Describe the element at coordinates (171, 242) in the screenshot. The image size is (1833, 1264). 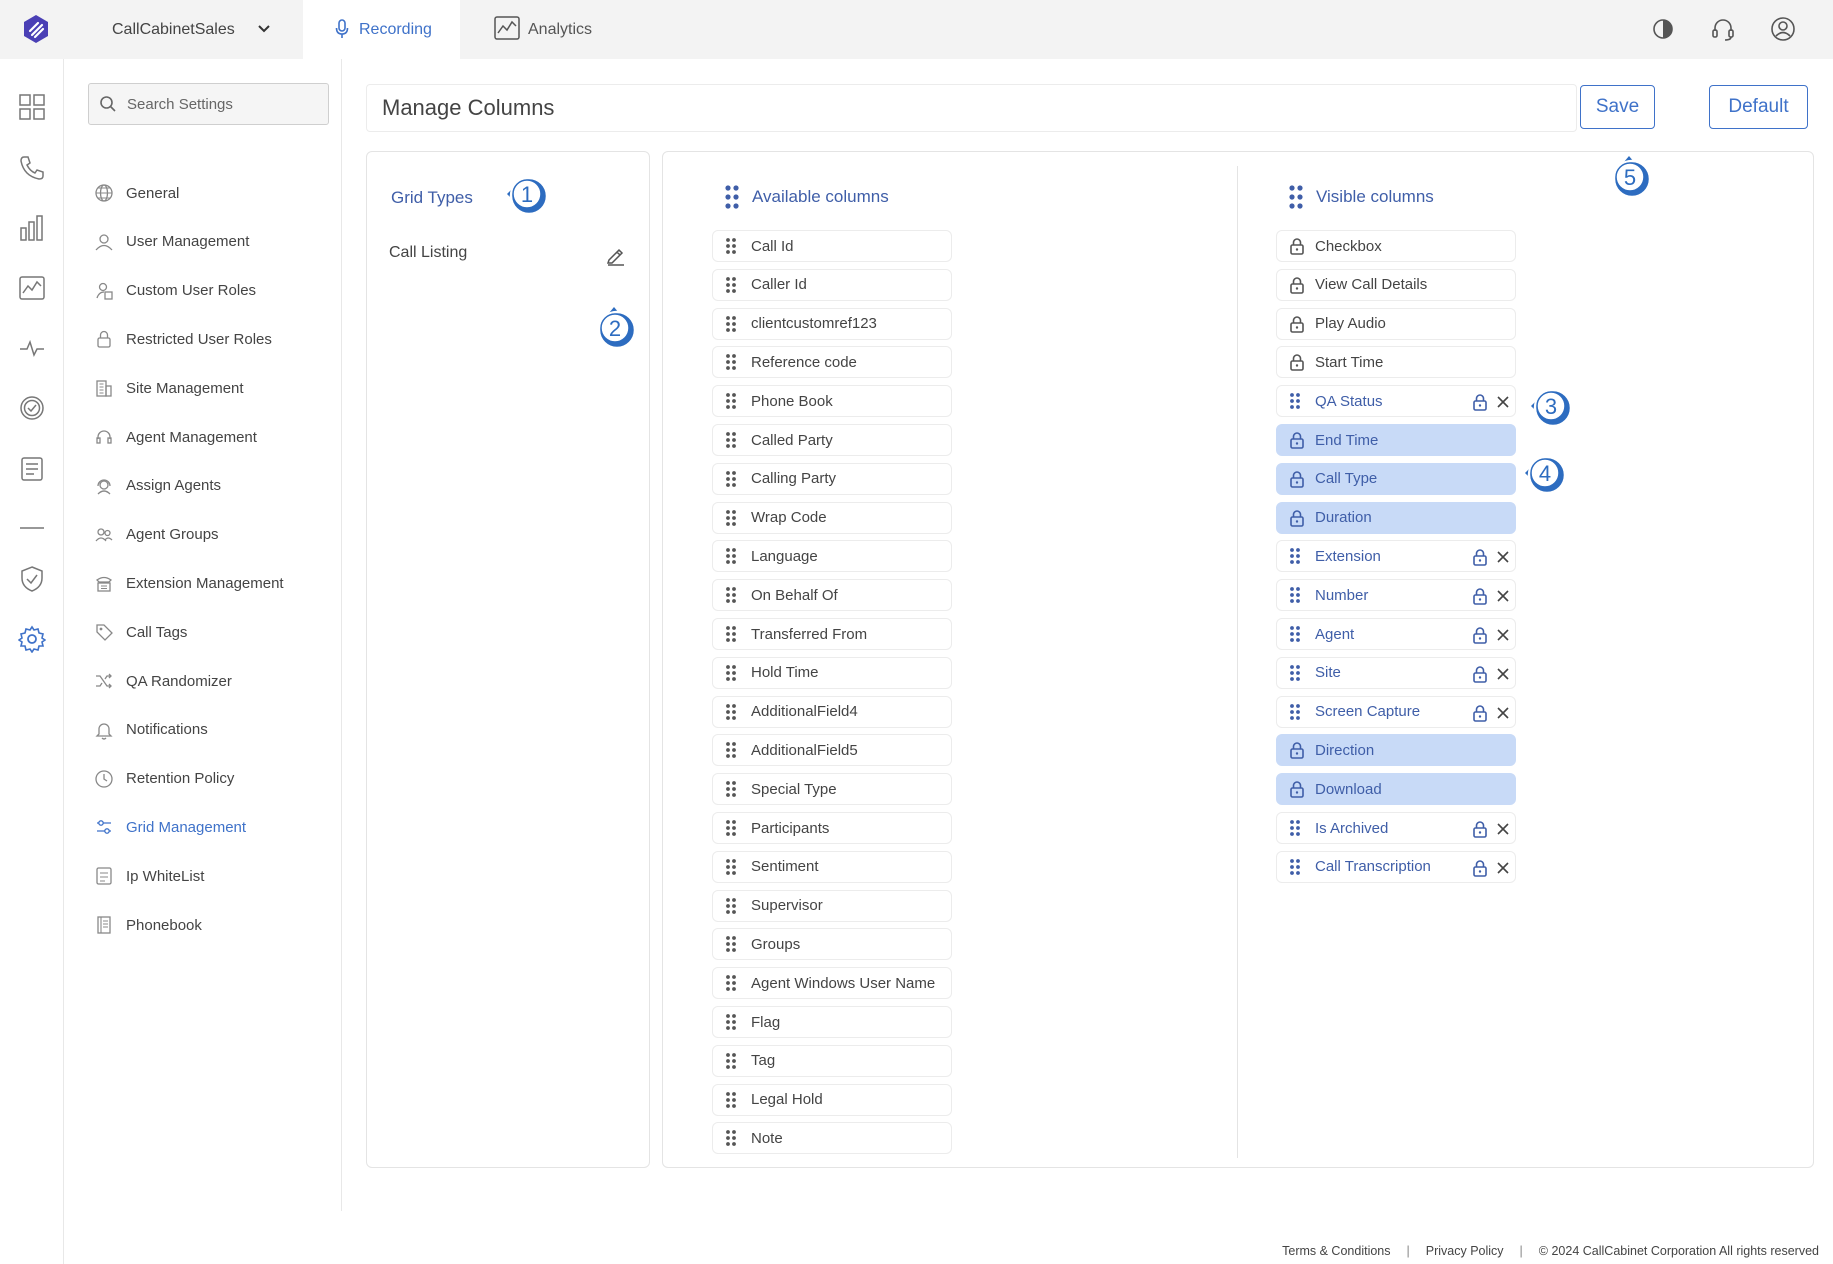
I see `nav-item-user-management: User Management` at that location.